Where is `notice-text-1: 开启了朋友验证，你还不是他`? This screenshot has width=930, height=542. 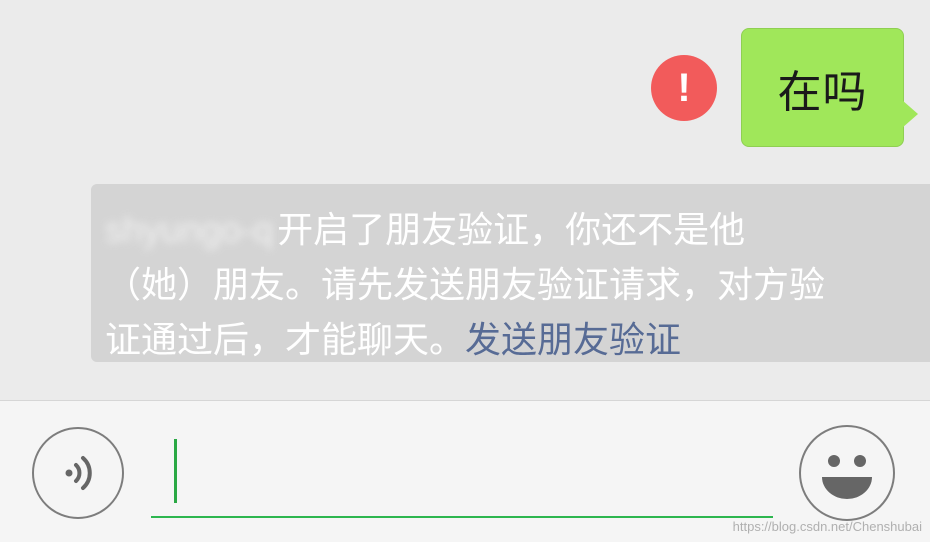
notice-text-1: 开启了朋友验证，你还不是他 is located at coordinates (511, 230).